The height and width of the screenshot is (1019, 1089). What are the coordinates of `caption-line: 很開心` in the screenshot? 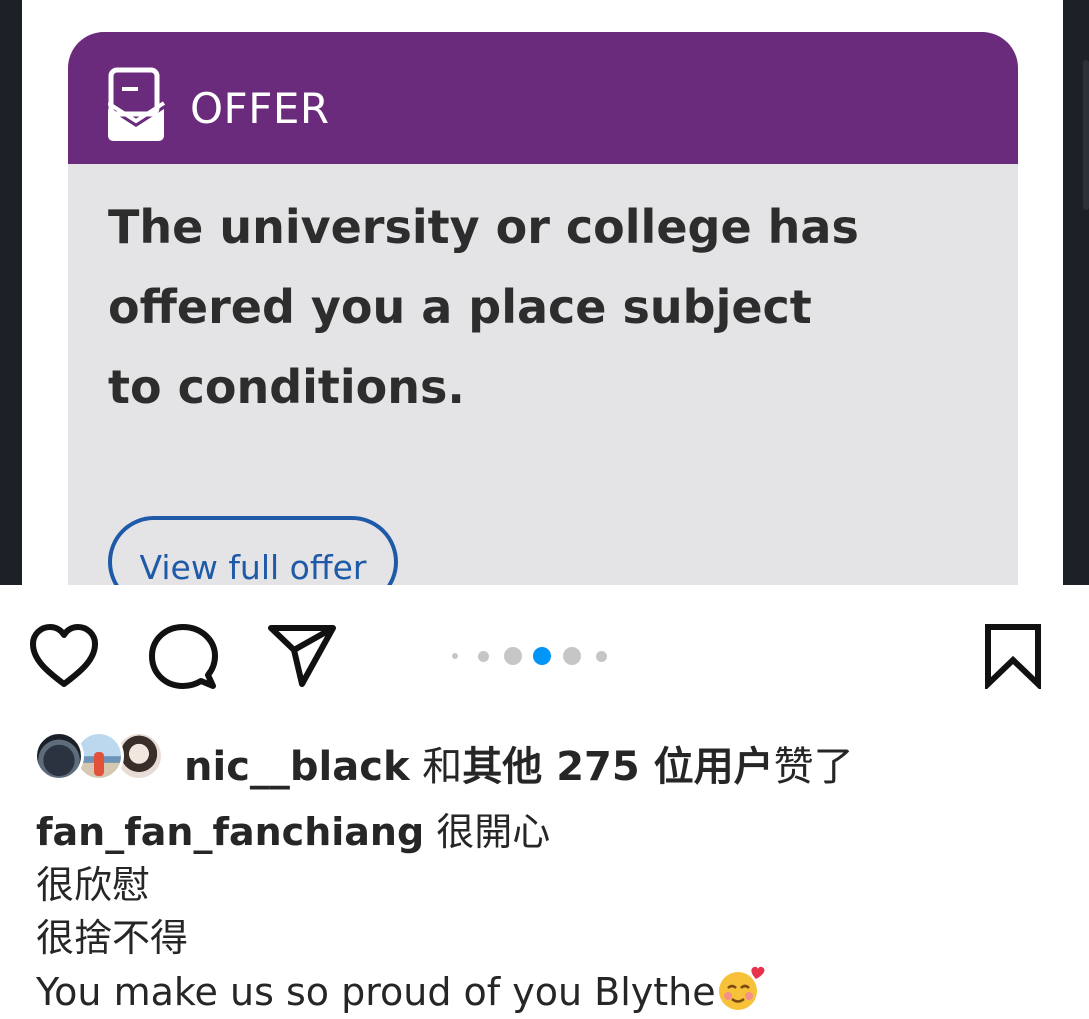 It's located at (493, 832).